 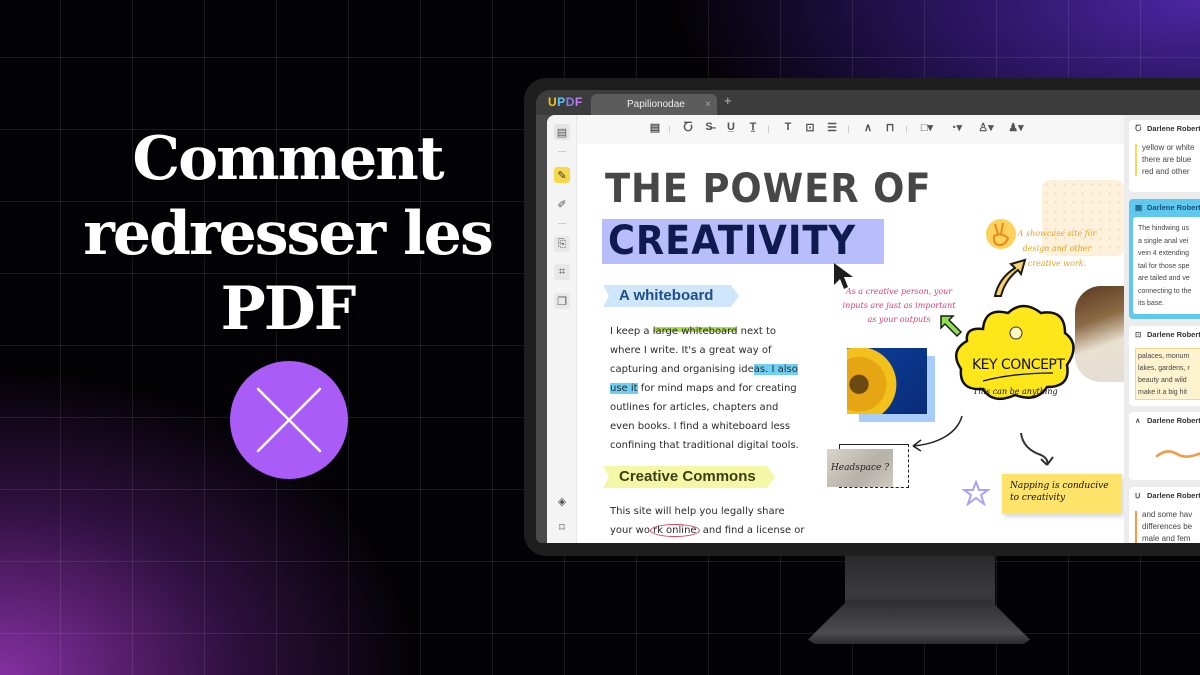 I want to click on signature-icon: ♟▾, so click(x=1016, y=127).